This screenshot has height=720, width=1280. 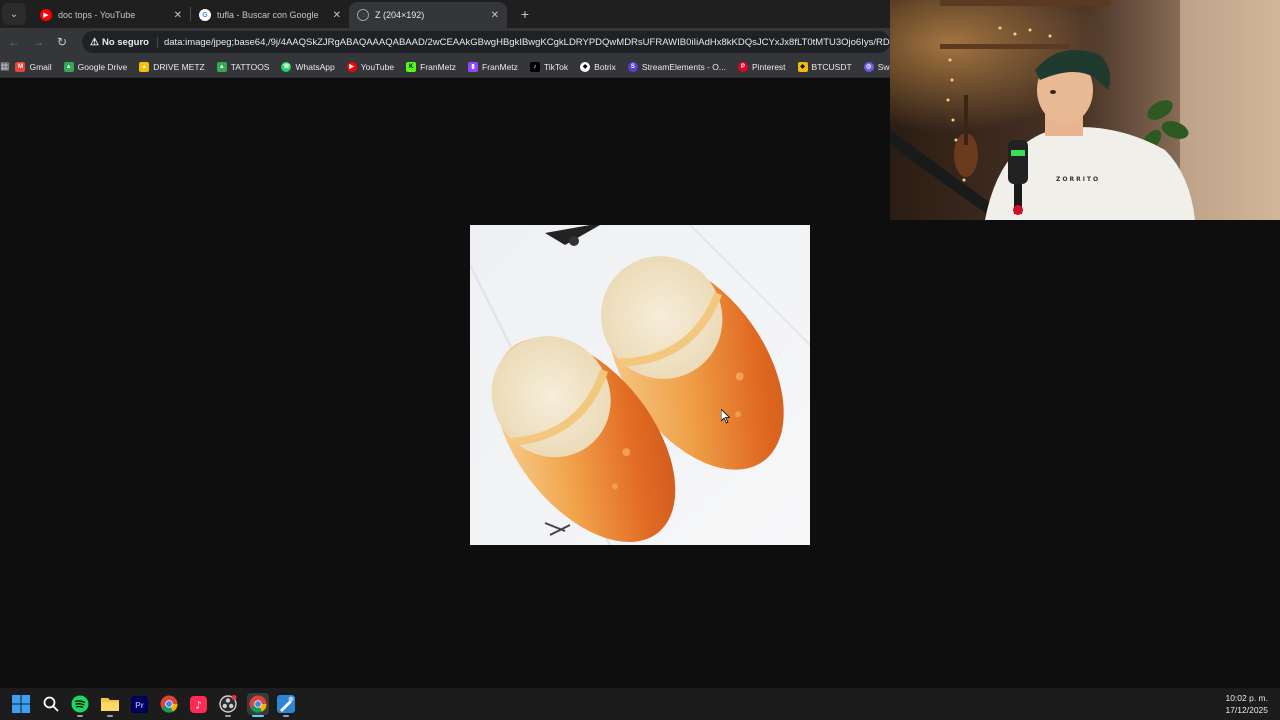 I want to click on bookmark-gmail: M Gmail, so click(x=33, y=66).